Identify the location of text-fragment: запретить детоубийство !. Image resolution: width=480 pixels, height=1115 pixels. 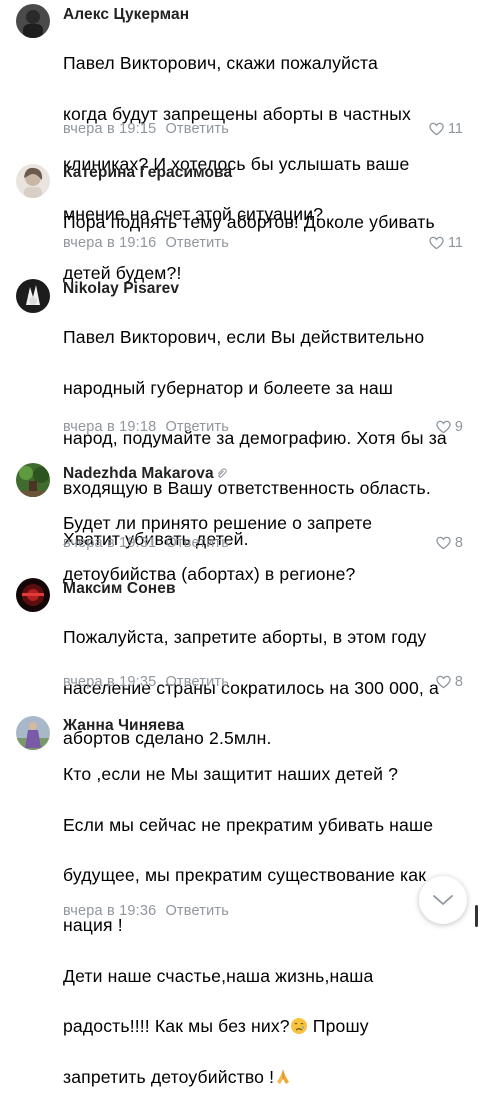
(169, 1076).